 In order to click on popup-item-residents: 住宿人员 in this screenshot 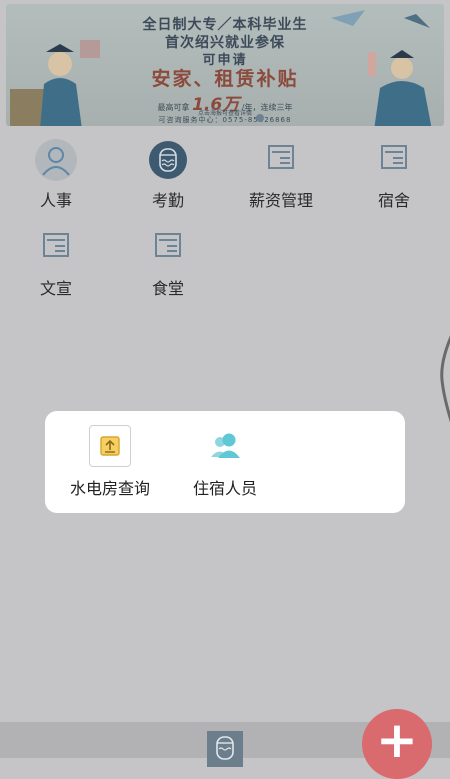, I will do `click(225, 462)`.